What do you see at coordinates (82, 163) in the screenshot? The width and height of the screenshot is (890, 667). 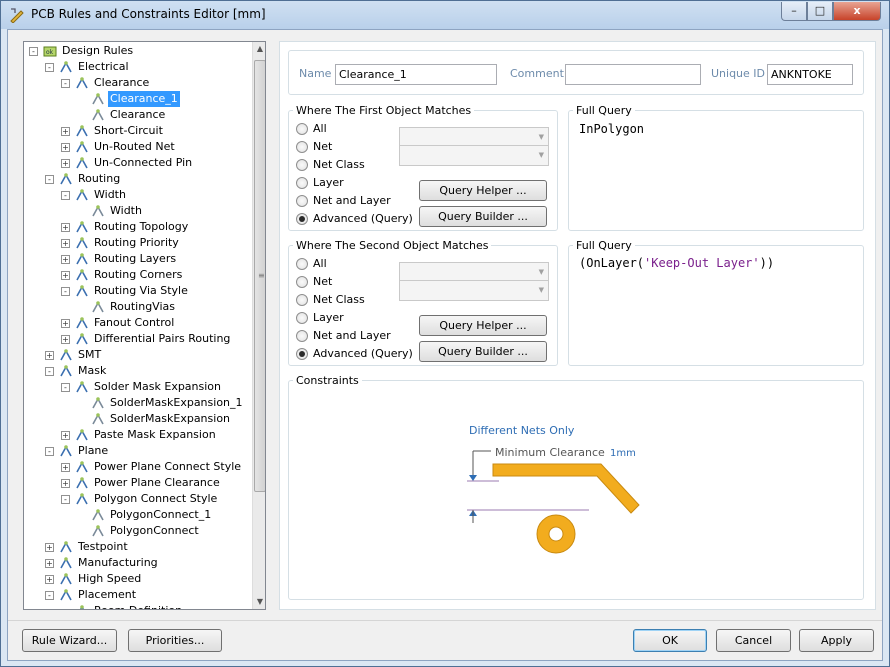 I see `unconnected-pin-icon` at bounding box center [82, 163].